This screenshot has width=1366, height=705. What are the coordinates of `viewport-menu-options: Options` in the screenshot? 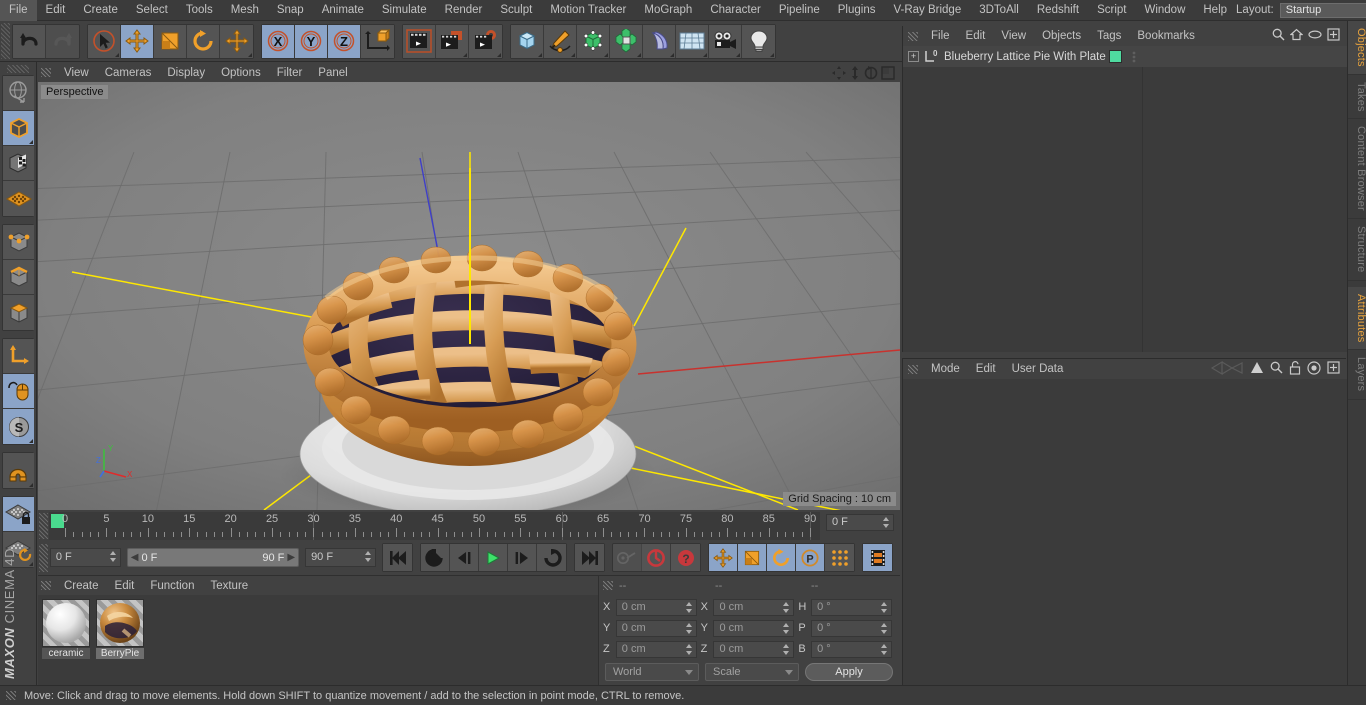 It's located at (241, 73).